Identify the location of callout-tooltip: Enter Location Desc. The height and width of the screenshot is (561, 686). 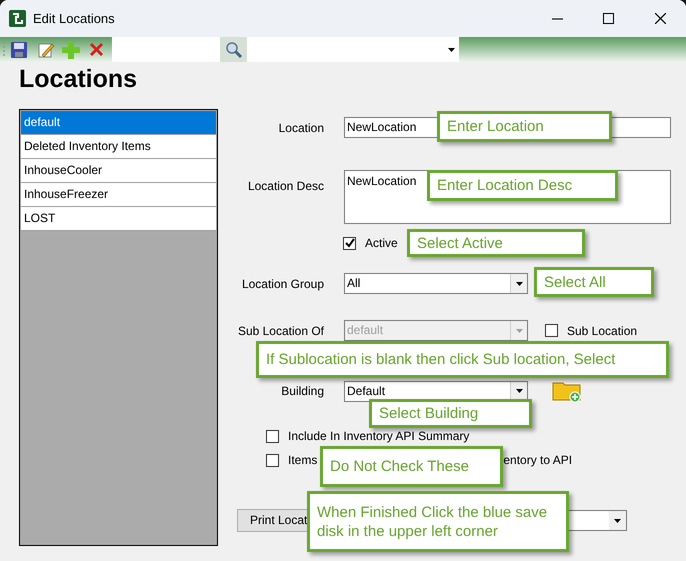
(522, 185).